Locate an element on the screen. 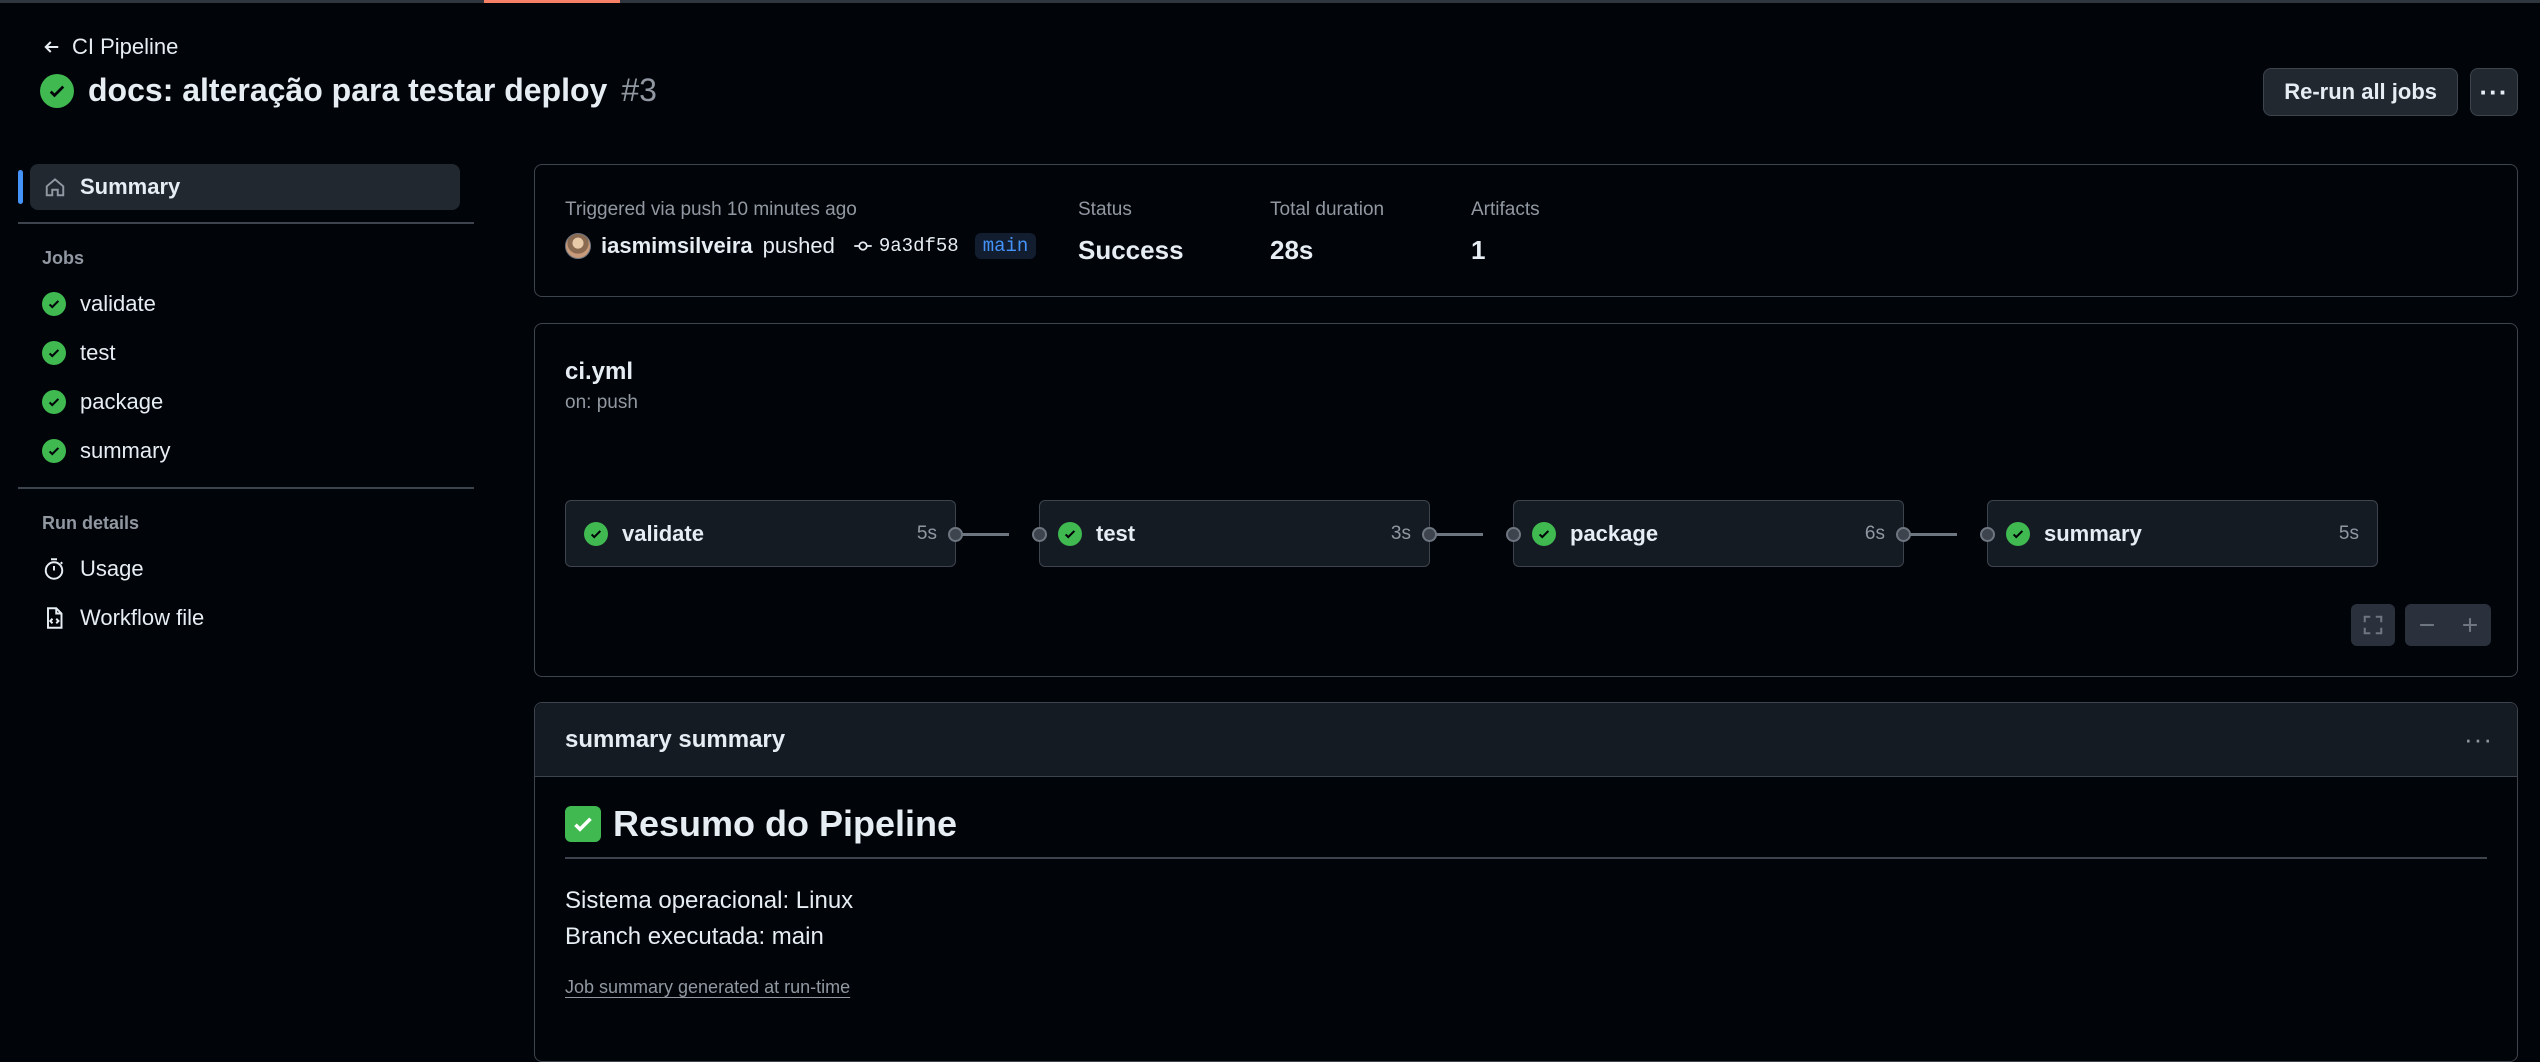 This screenshot has height=1062, width=2540. duration-value: 28s is located at coordinates (1292, 250).